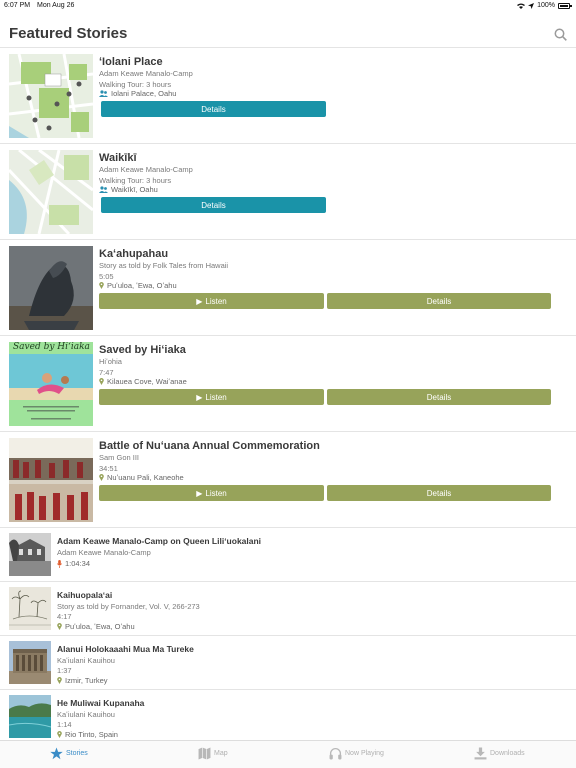  Describe the element at coordinates (77, 753) in the screenshot. I see `tab-label: Stories` at that location.